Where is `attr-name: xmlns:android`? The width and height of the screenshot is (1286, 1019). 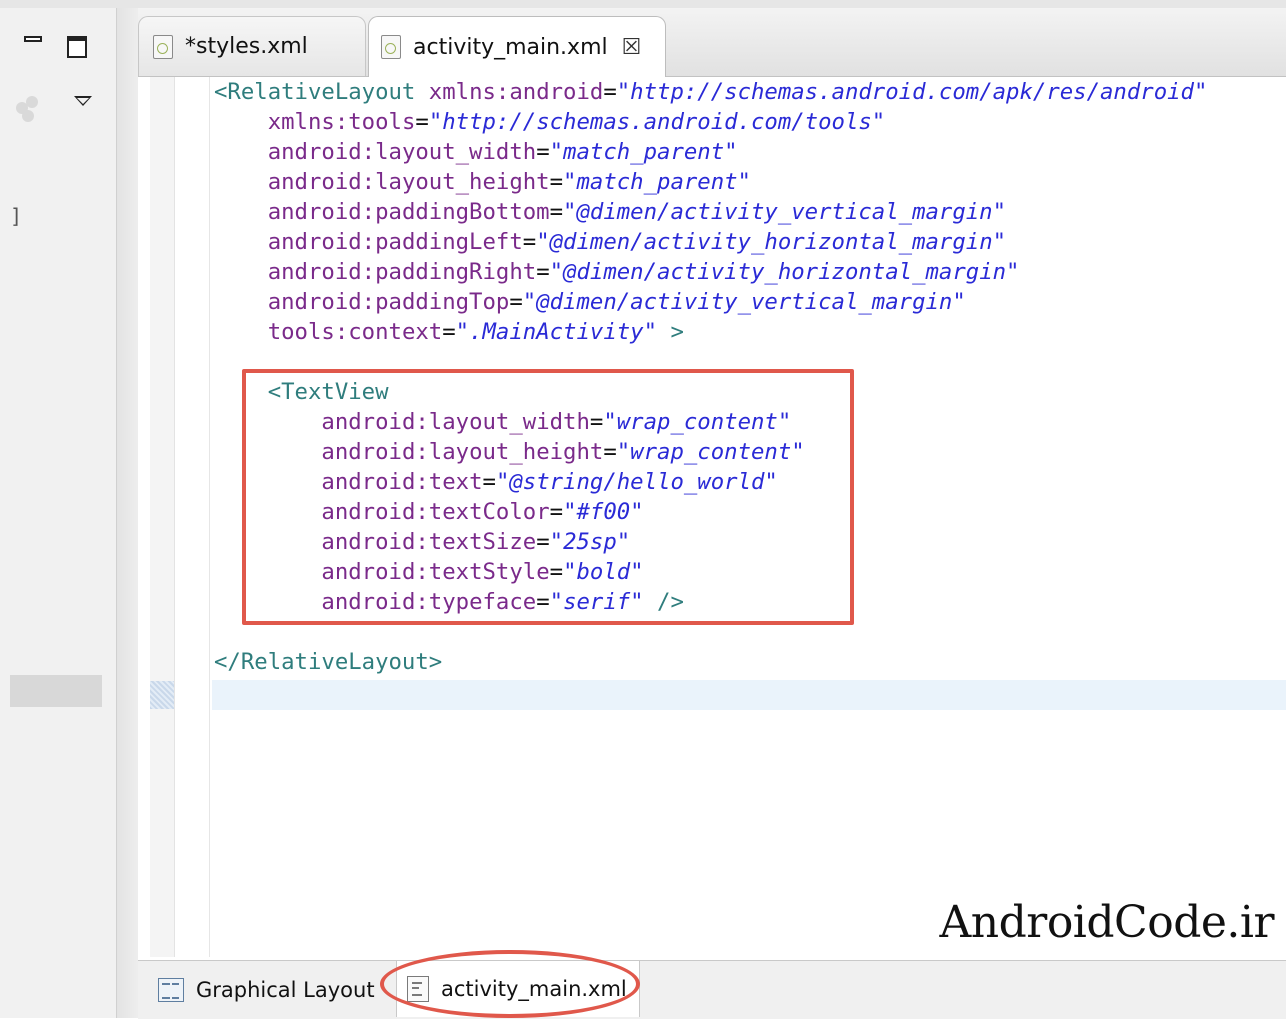
attr-name: xmlns:android is located at coordinates (516, 92).